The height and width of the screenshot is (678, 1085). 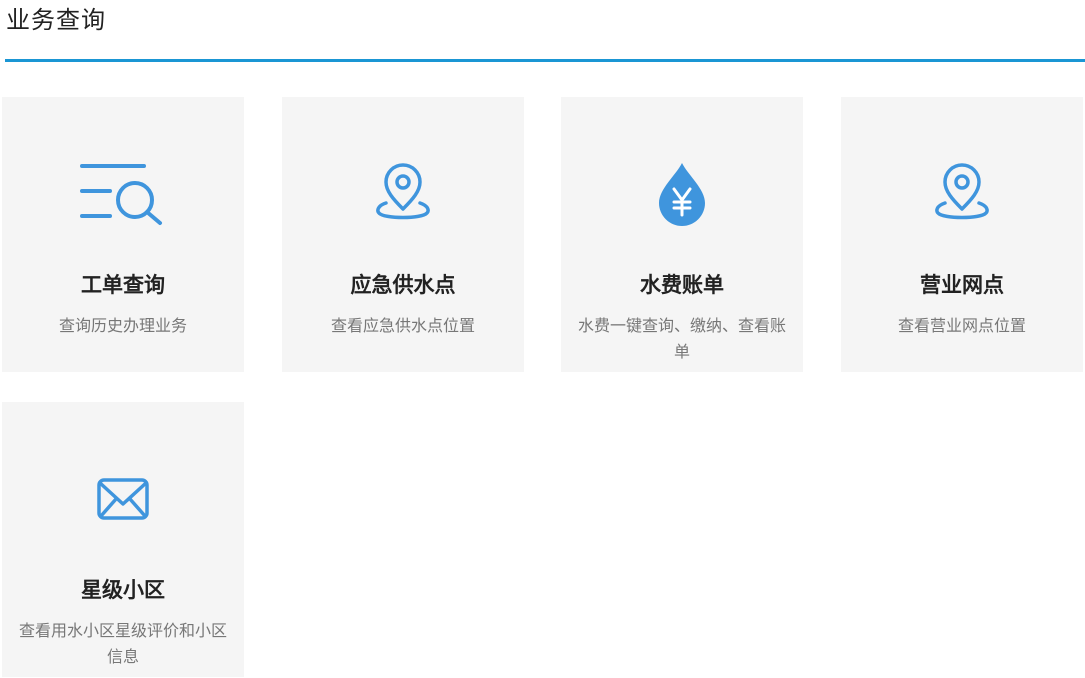 I want to click on card-description: 查看应急供水点位置, so click(x=402, y=325).